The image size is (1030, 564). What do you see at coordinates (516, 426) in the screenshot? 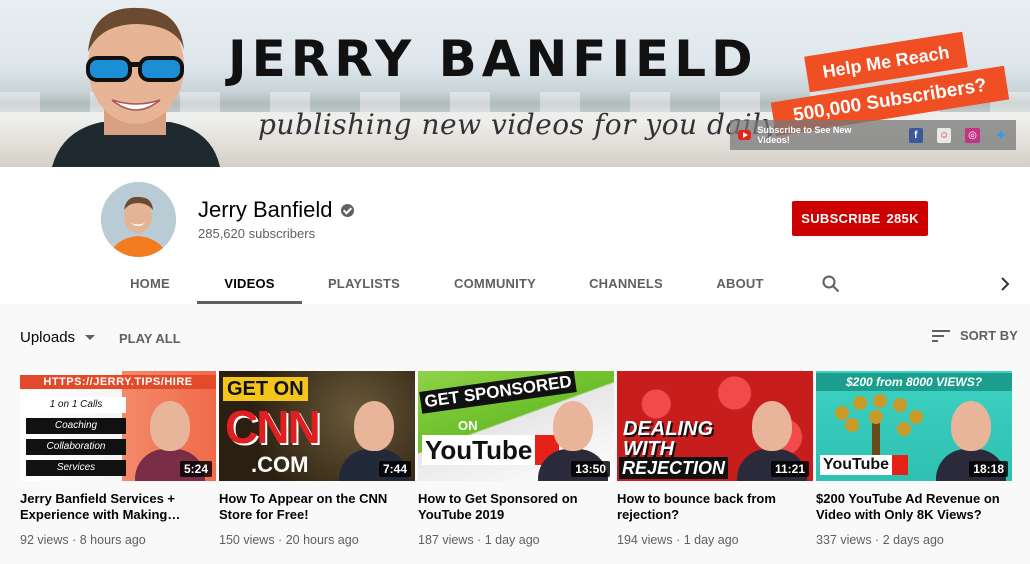
I see `video-thumbnail: GET SPONSORED ON YouTube 13:50` at bounding box center [516, 426].